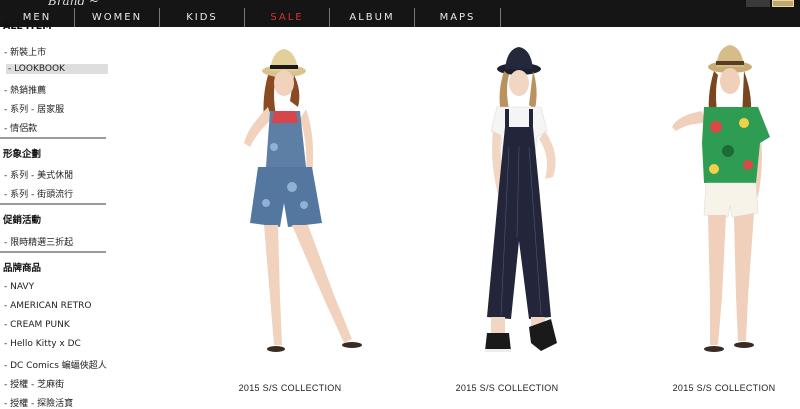  What do you see at coordinates (38, 193) in the screenshot?
I see `sidebar-item-street-style: - 系列 - 街頭流行` at bounding box center [38, 193].